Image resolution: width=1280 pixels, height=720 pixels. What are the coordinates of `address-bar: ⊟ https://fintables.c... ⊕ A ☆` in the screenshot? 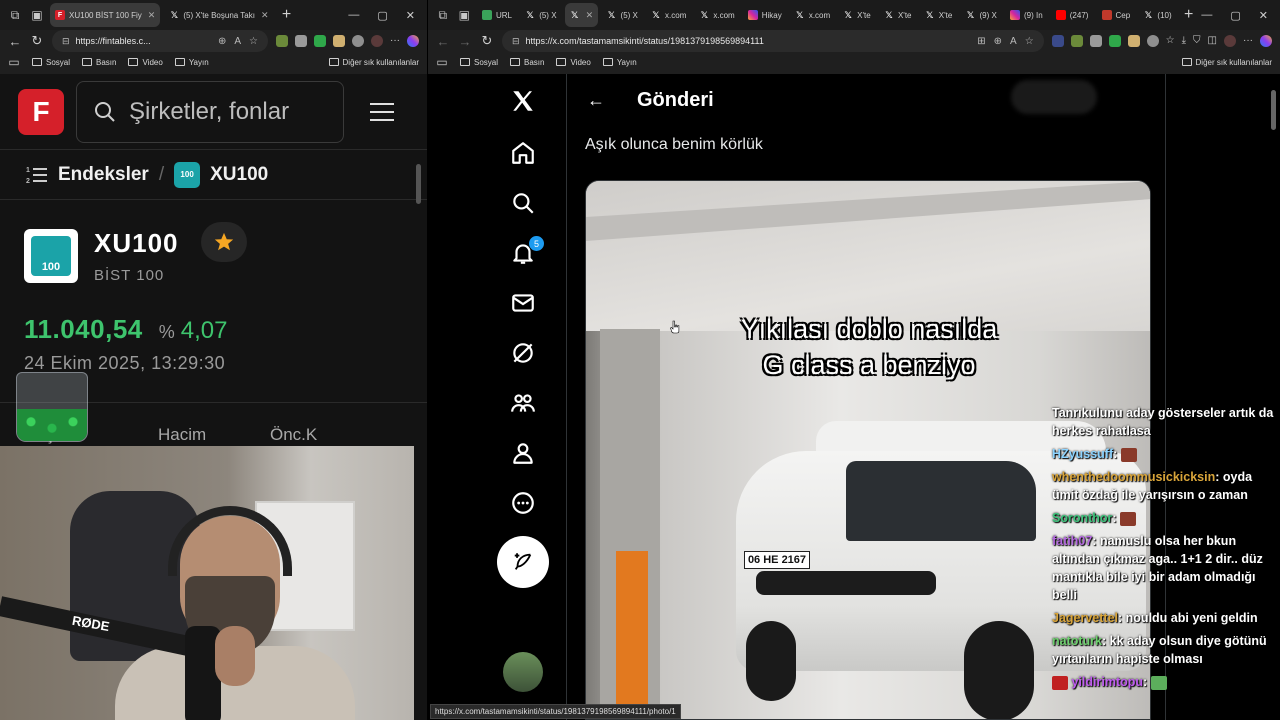 It's located at (160, 41).